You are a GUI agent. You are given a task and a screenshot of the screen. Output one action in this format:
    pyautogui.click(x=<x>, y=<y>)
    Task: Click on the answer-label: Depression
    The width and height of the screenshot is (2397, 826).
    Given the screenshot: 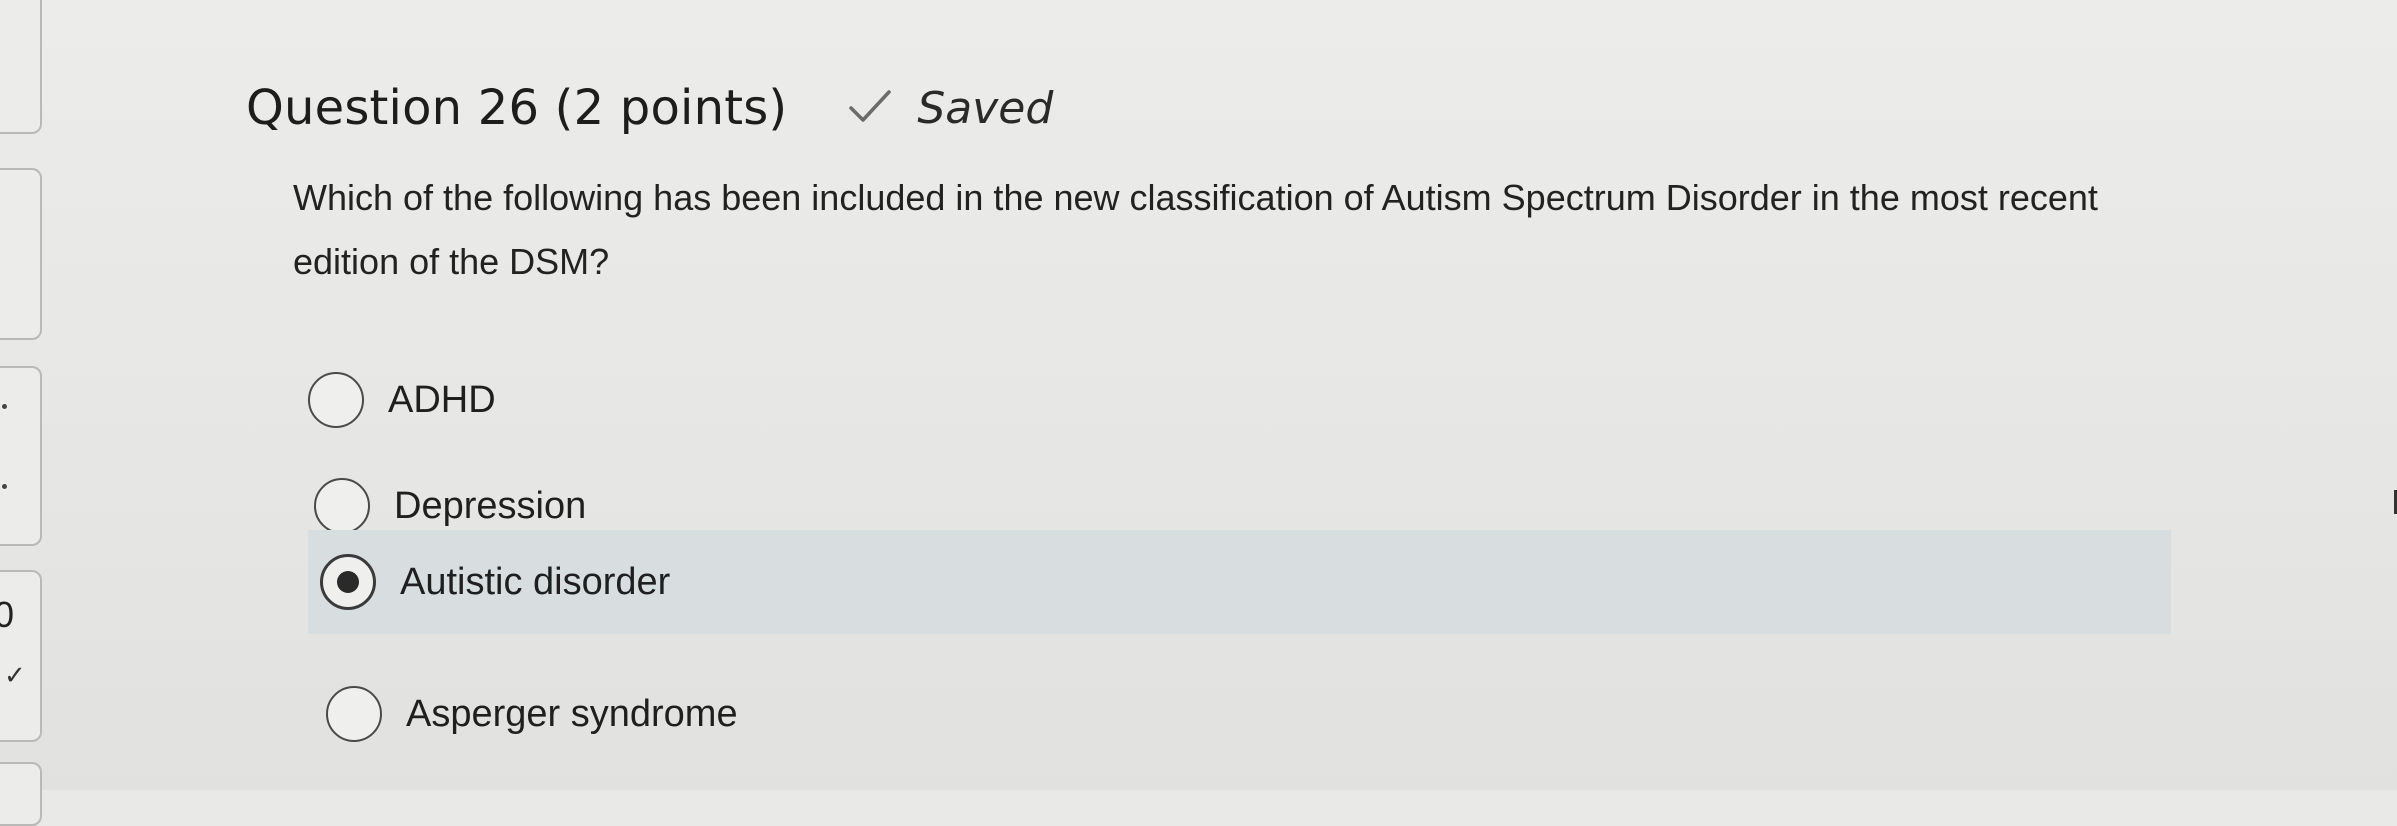 What is the action you would take?
    pyautogui.click(x=490, y=505)
    